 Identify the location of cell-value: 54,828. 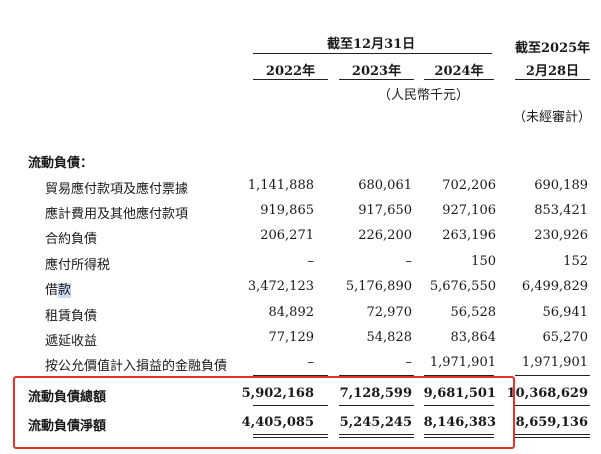
(389, 337).